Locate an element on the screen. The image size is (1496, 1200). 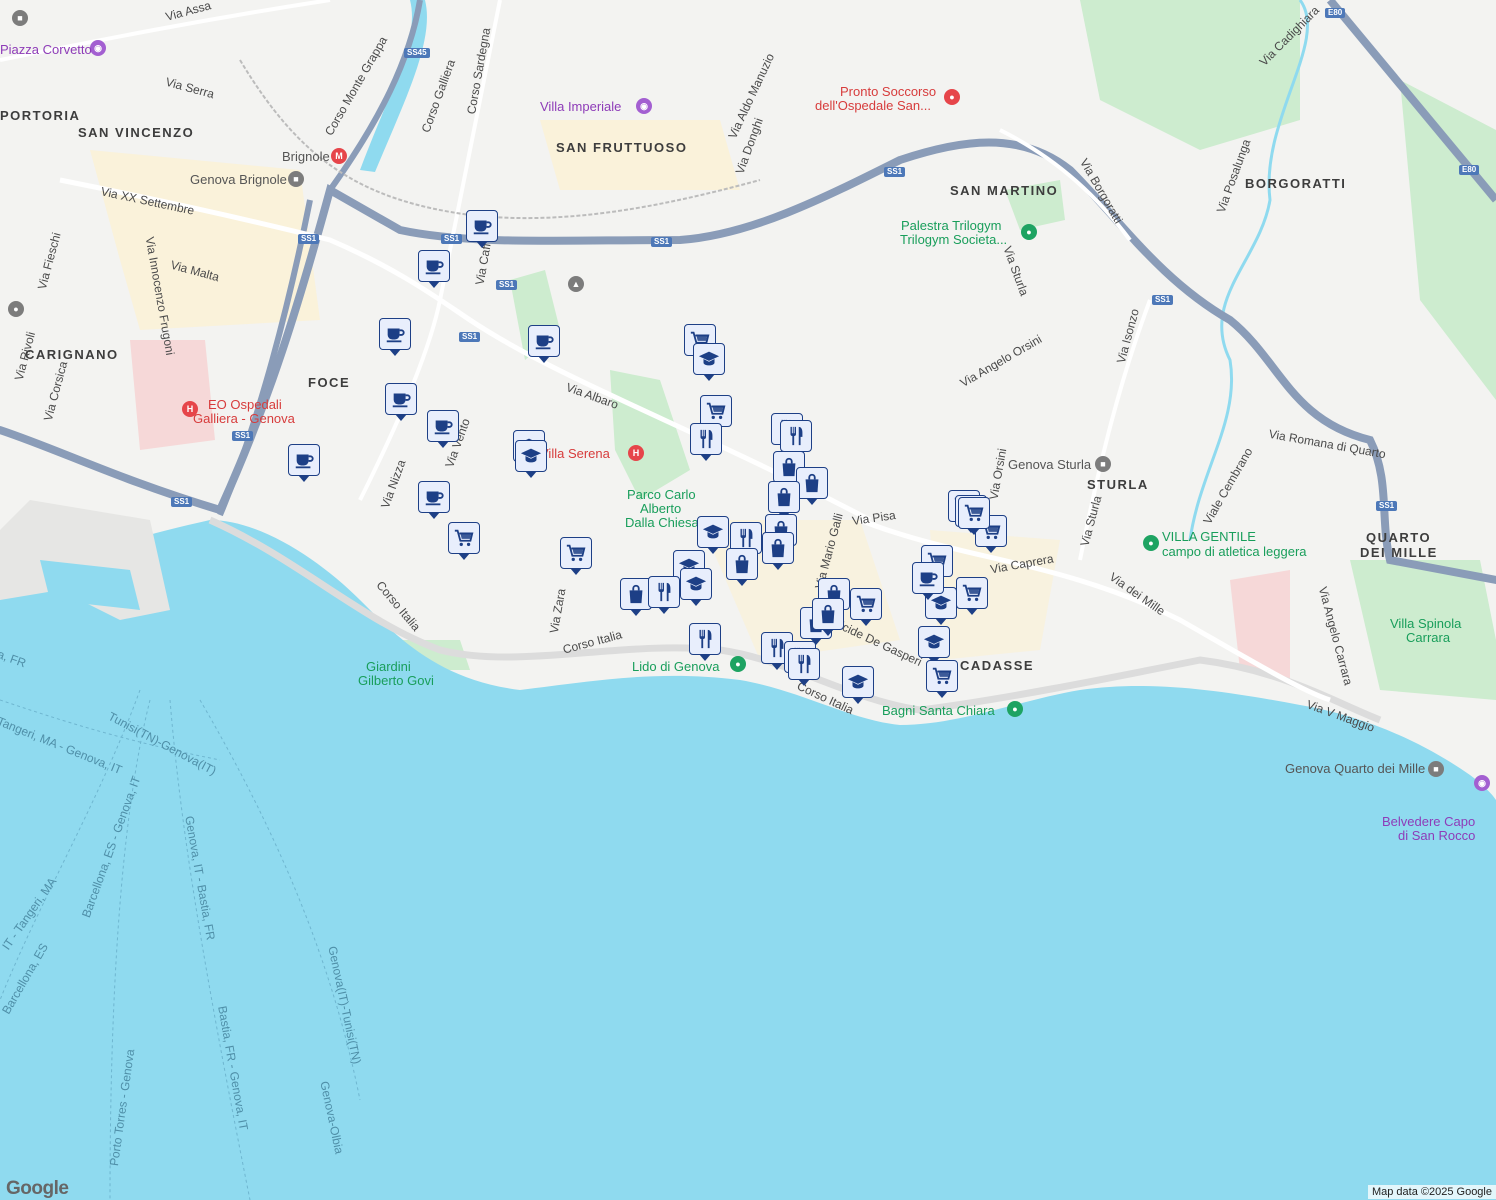
area-label: FOCE is located at coordinates (329, 382).